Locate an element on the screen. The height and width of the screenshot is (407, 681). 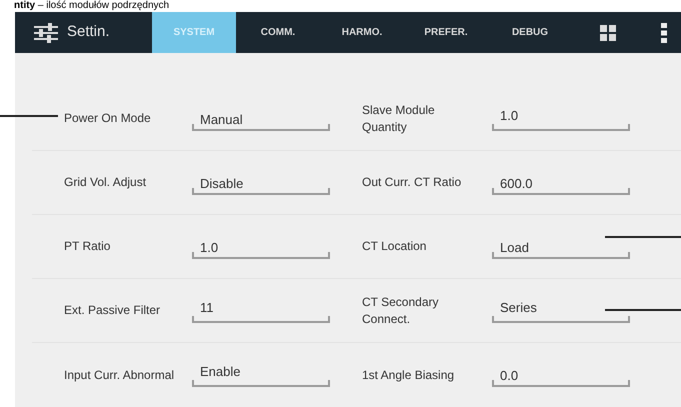
tab: COMM. is located at coordinates (278, 32).